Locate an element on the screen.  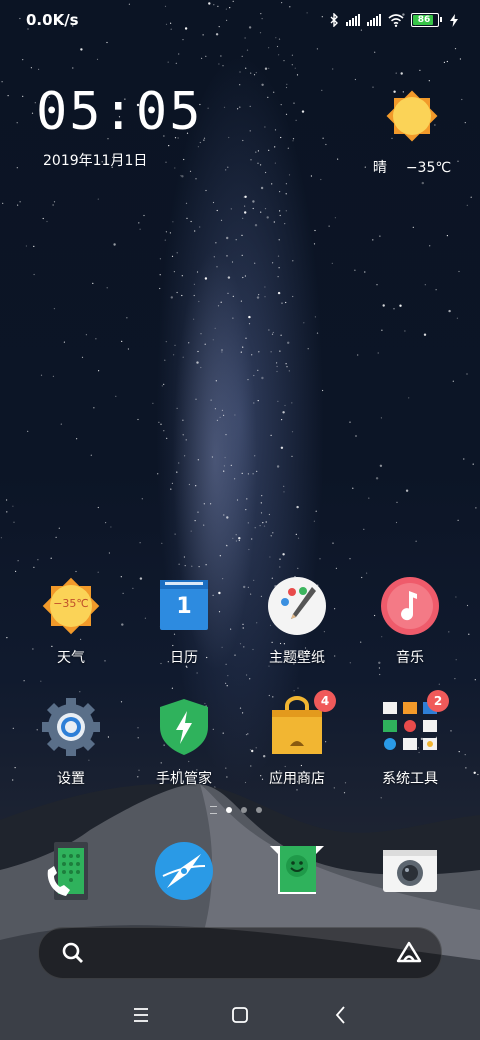
cell-signal-2-icon is located at coordinates (374, 20).